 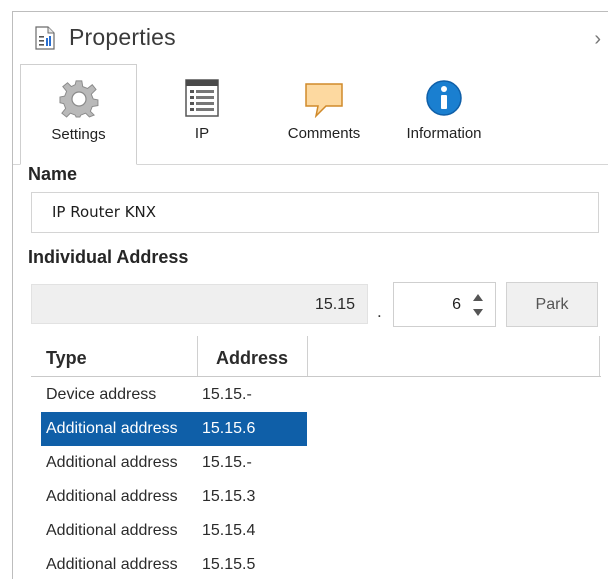 I want to click on properties-icon, so click(x=45, y=38).